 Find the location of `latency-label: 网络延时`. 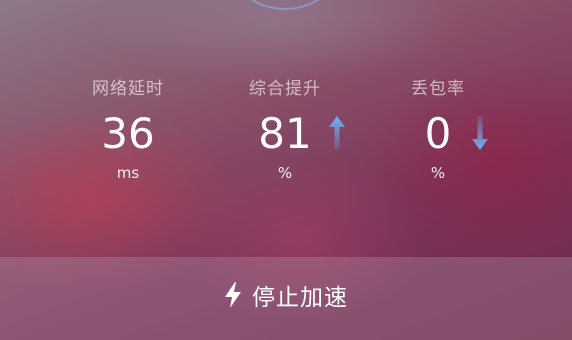

latency-label: 网络延时 is located at coordinates (128, 89).